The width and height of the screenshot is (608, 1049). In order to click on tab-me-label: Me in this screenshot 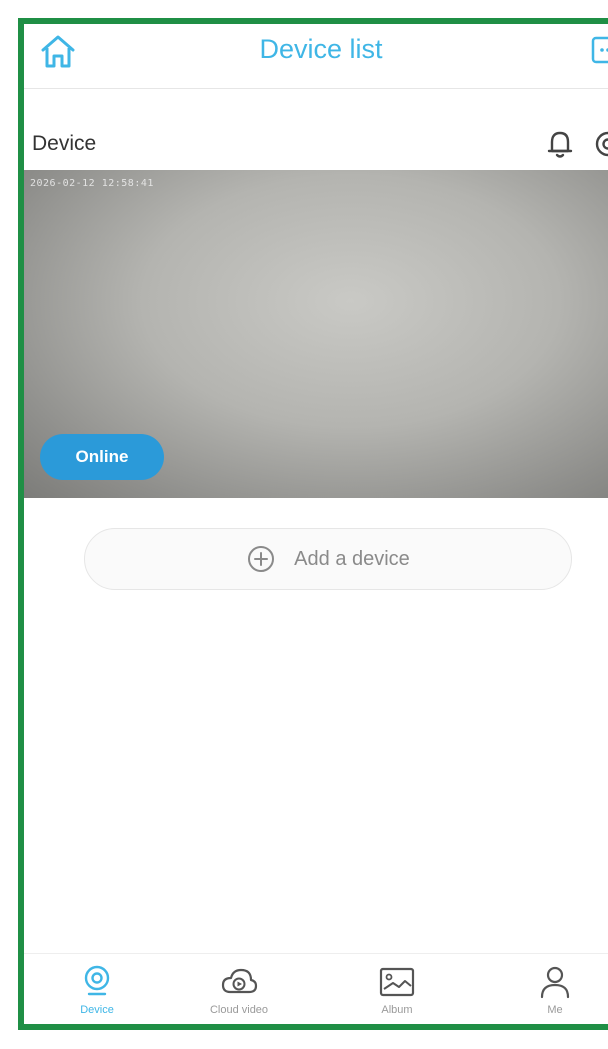, I will do `click(555, 1010)`.